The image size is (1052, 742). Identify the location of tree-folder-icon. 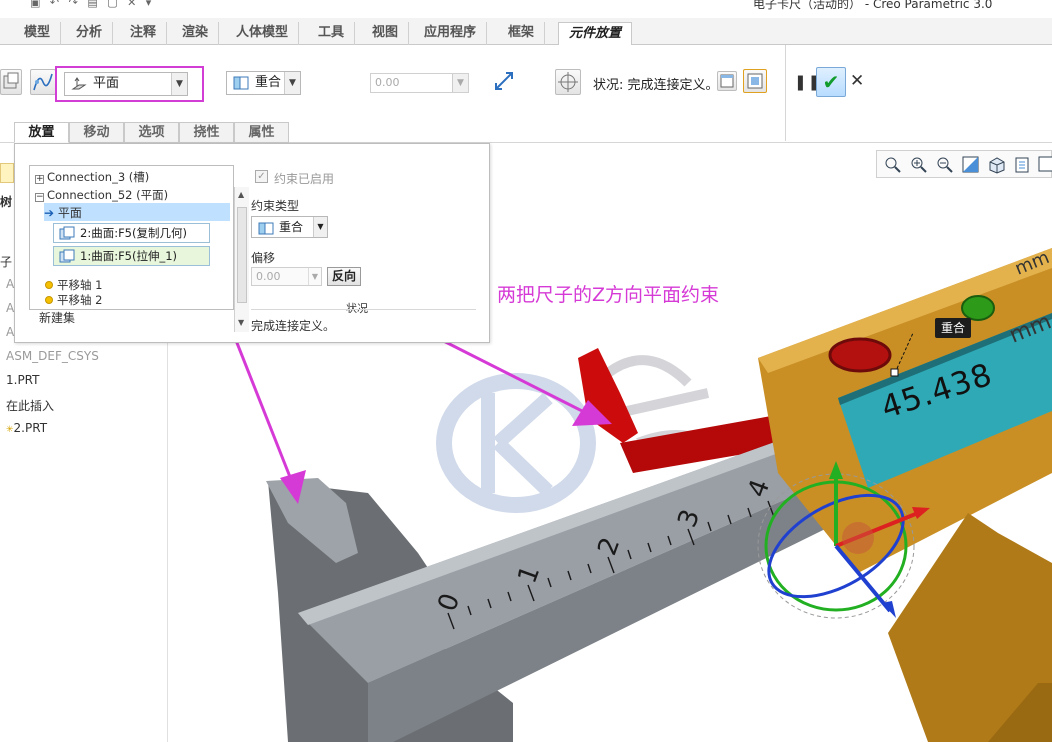
(7, 173).